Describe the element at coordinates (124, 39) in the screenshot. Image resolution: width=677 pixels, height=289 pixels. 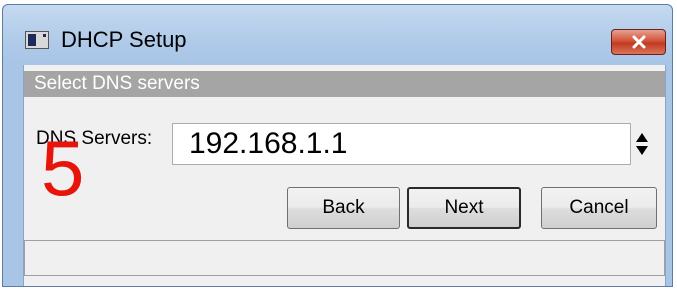
I see `window-title: DHCP Setup` at that location.